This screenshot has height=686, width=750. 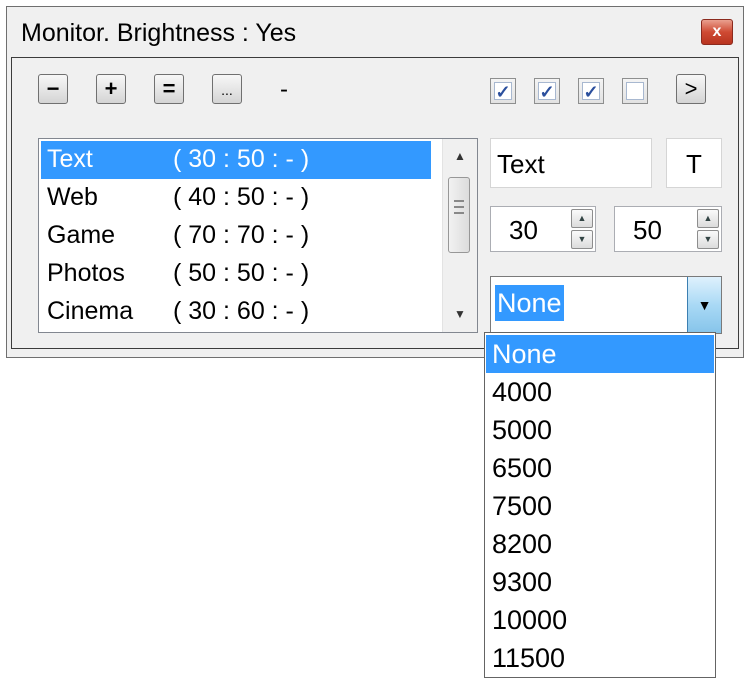 I want to click on chevron-down-icon: ▼, so click(x=704, y=305).